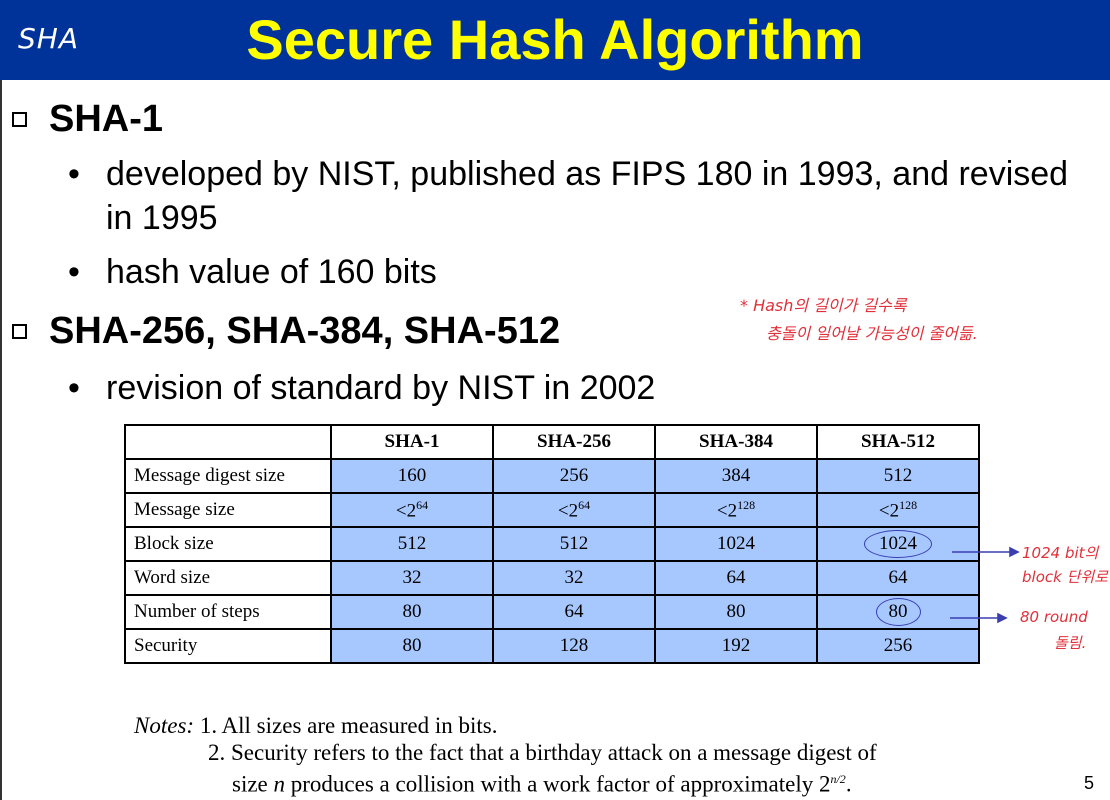  I want to click on notes-label: Notes:, so click(164, 725).